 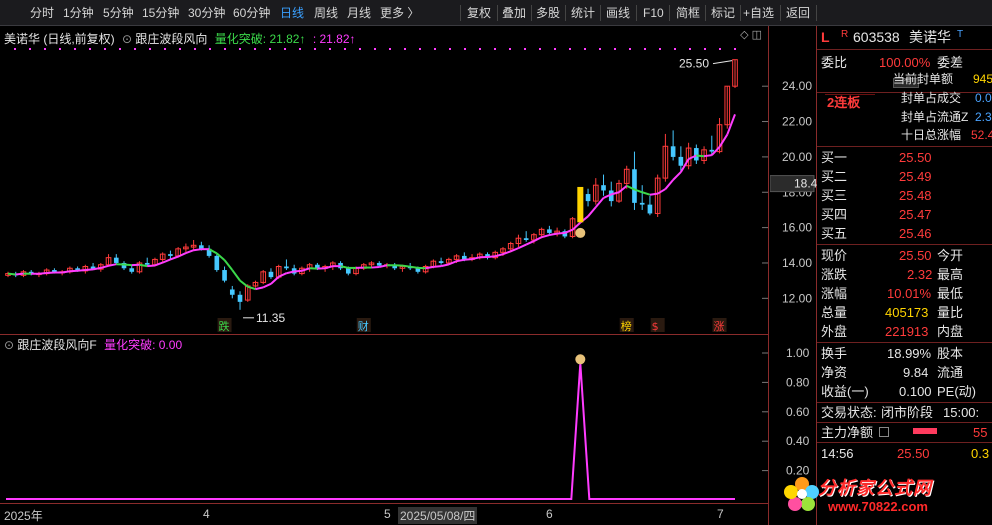 I want to click on buy-row-3: 买三 25.48, so click(x=904, y=195).